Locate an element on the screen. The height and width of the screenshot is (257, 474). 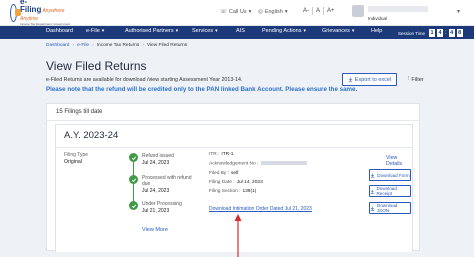
download-receipt-button: Download Receipt is located at coordinates (390, 191).